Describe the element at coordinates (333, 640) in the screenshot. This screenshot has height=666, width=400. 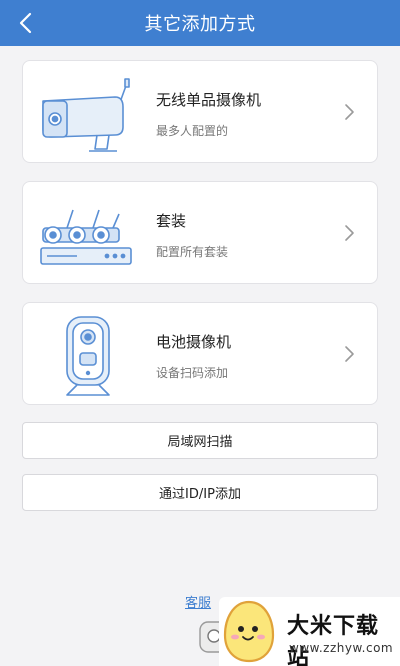
I see `watermark-title: 大米下载站` at that location.